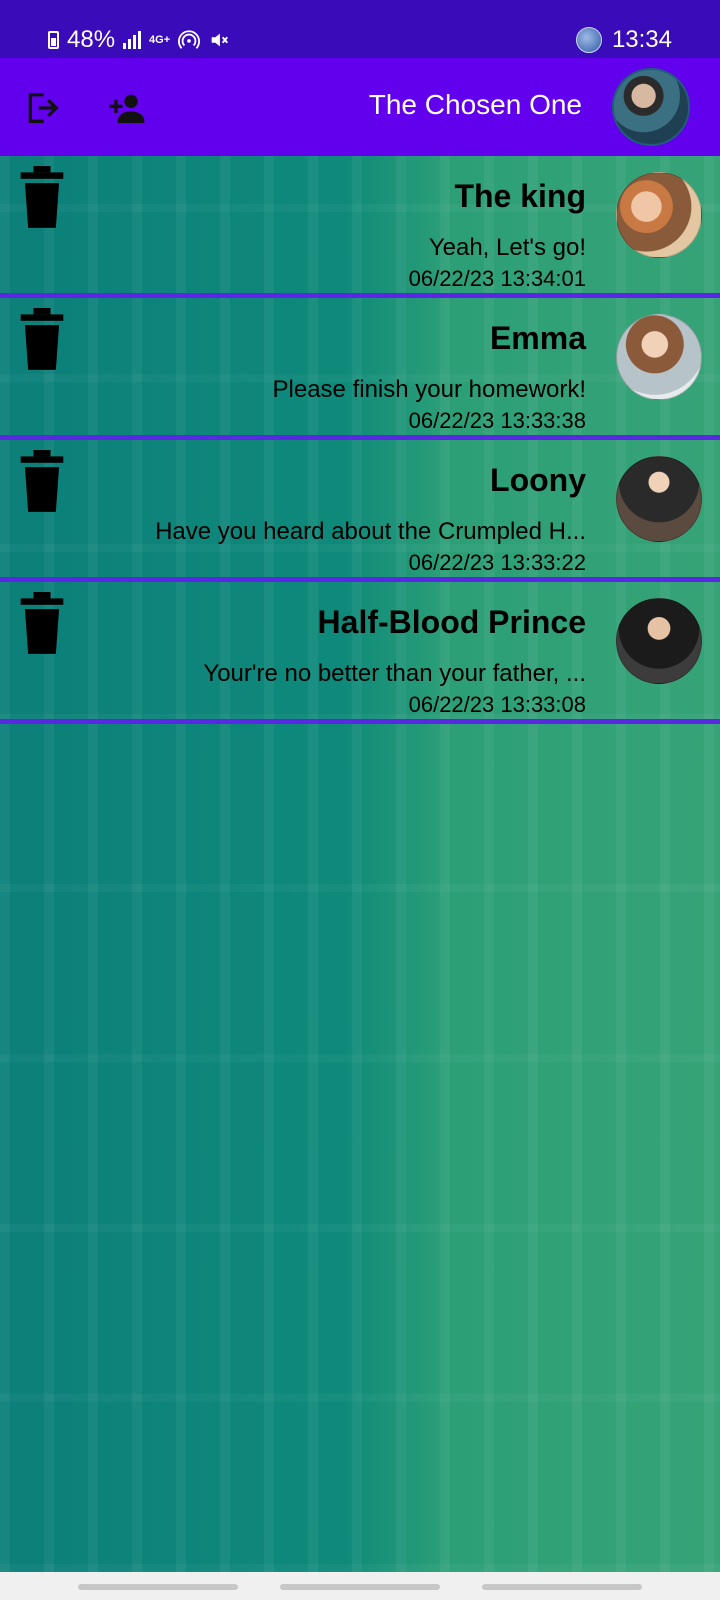 The height and width of the screenshot is (1600, 720). I want to click on contact-name: Emma, so click(537, 338).